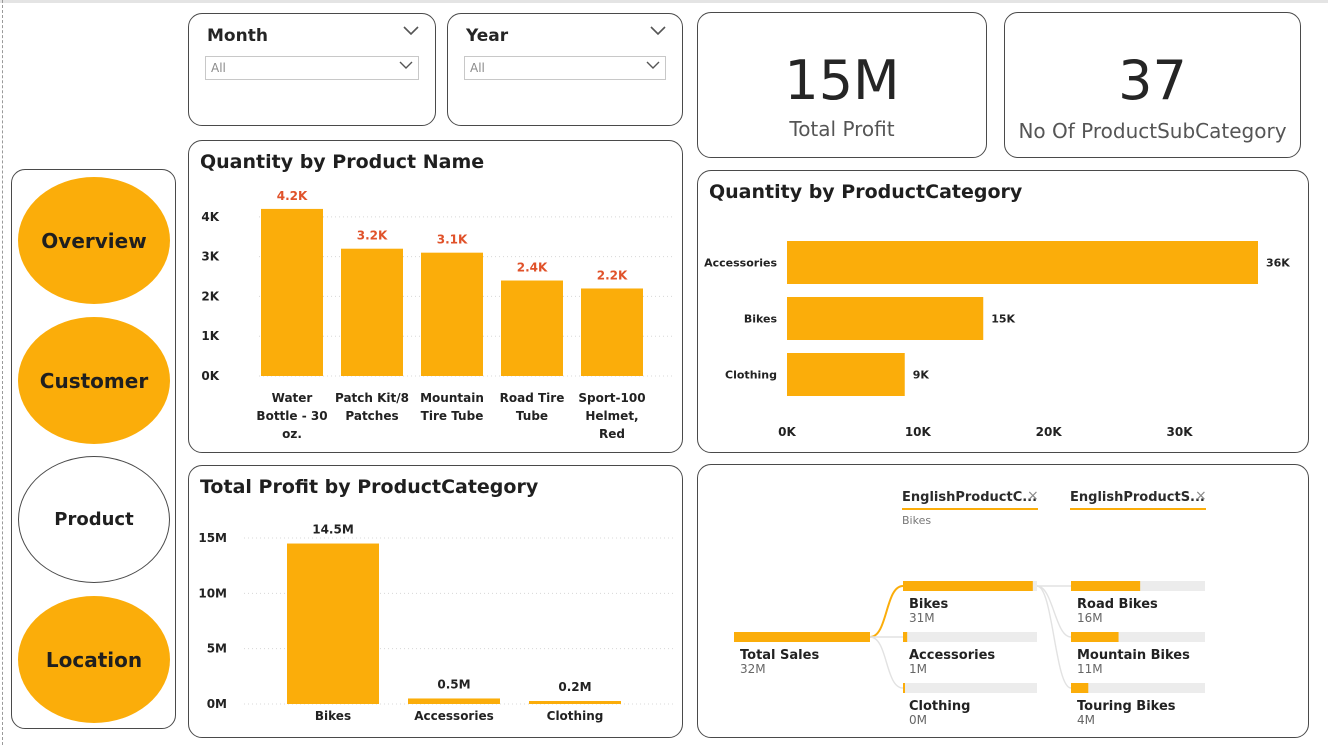 The image size is (1328, 745). I want to click on decomp-root-label: Total Sales, so click(779, 655).